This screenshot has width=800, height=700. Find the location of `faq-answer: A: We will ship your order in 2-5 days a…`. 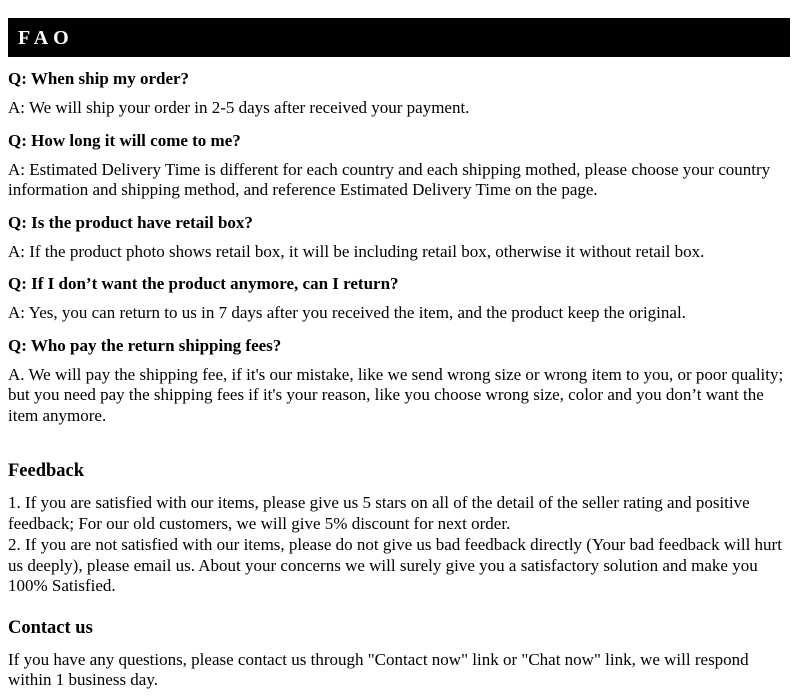

faq-answer: A: We will ship your order in 2-5 days a… is located at coordinates (239, 107).